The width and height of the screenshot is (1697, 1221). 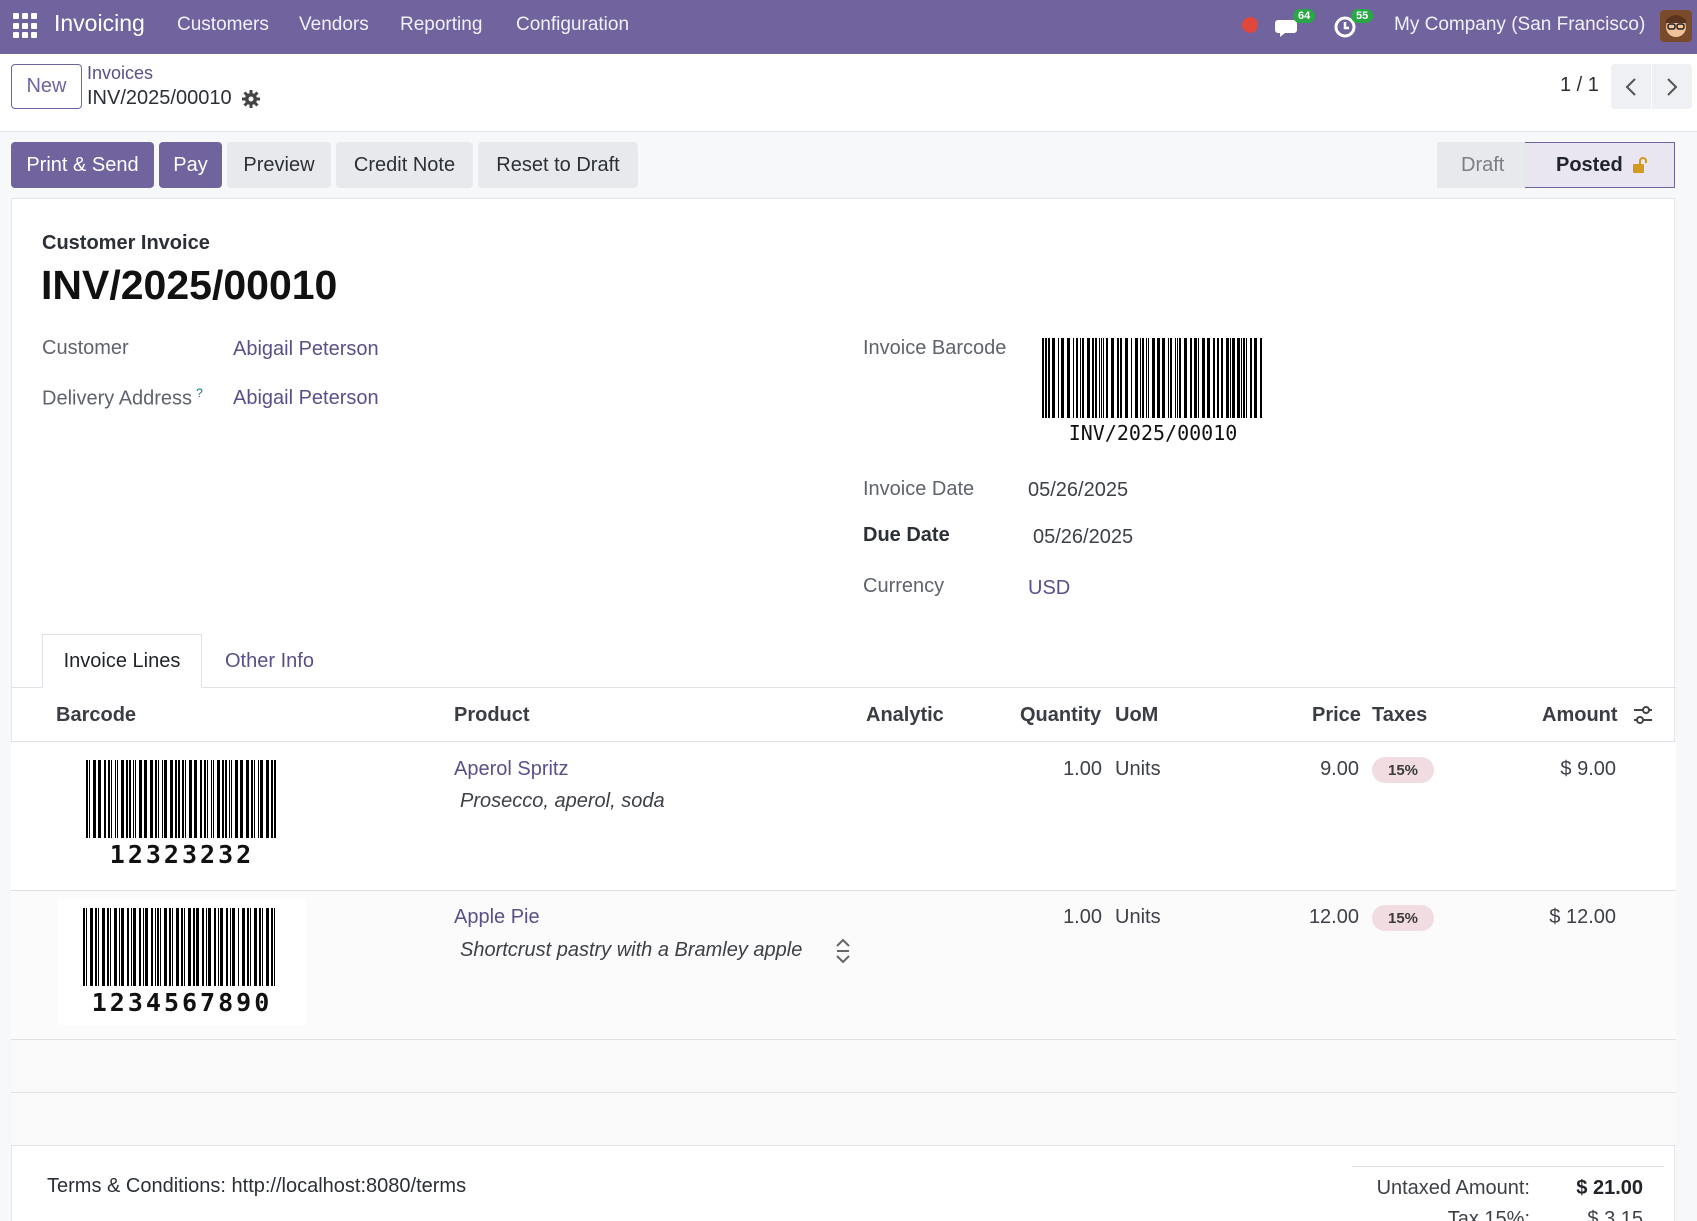 What do you see at coordinates (251, 99) in the screenshot?
I see `gear-icon` at bounding box center [251, 99].